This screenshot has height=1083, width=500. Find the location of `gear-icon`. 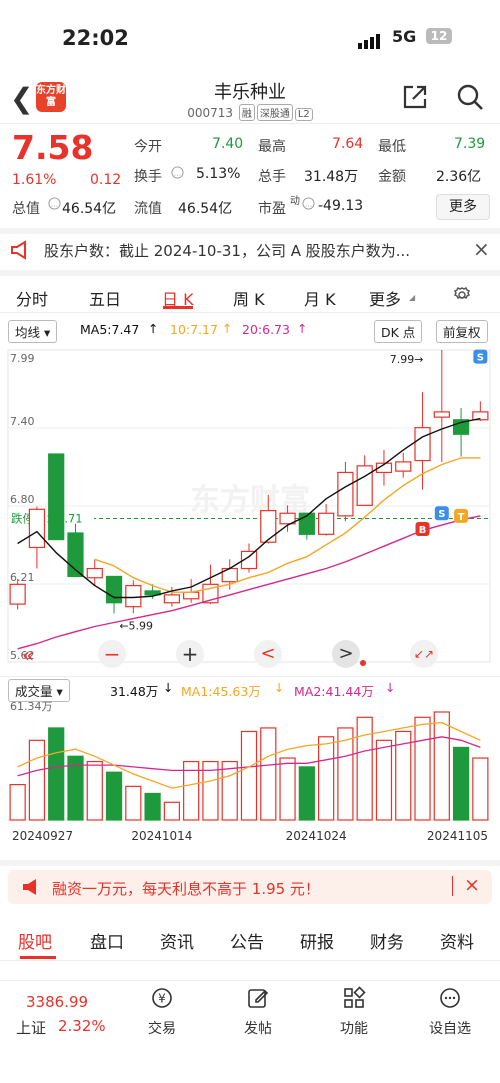

gear-icon is located at coordinates (462, 295).